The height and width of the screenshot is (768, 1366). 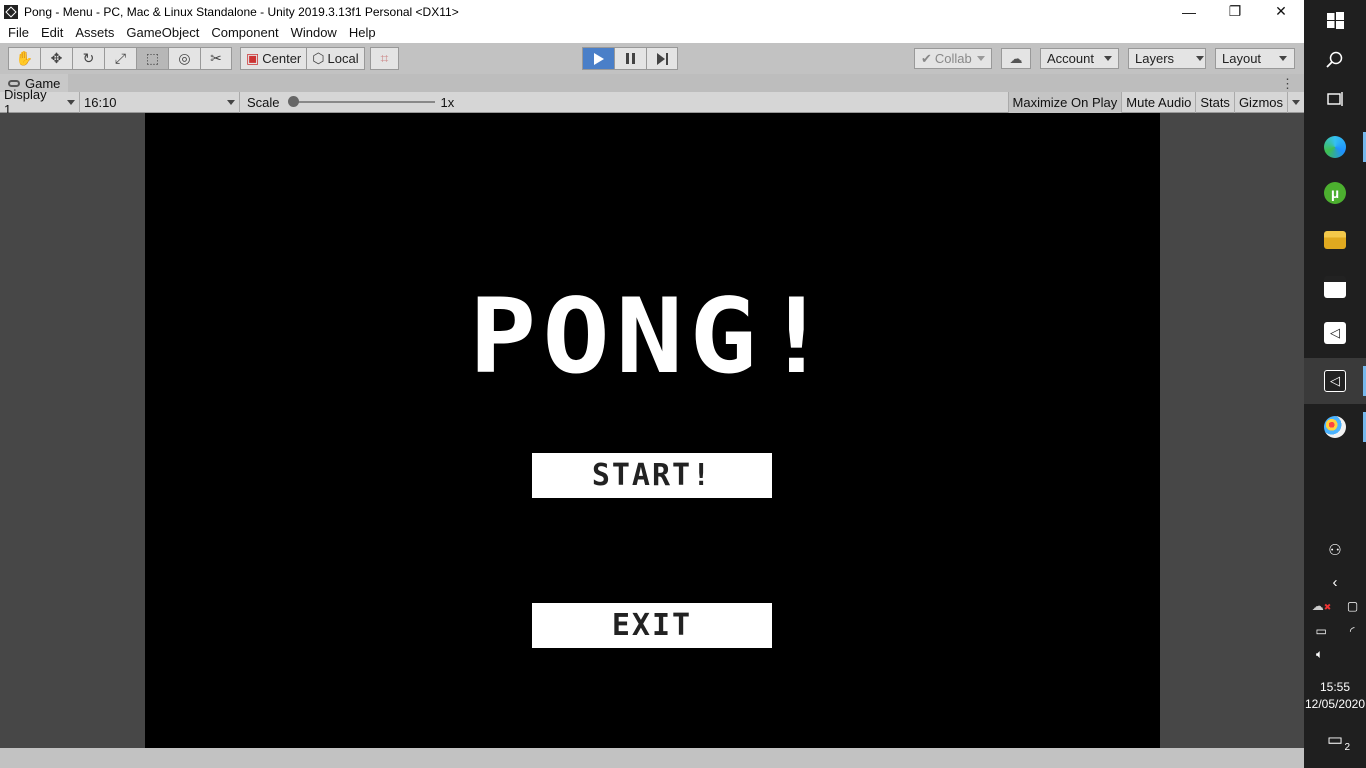 I want to click on task-view-button, so click(x=1335, y=99).